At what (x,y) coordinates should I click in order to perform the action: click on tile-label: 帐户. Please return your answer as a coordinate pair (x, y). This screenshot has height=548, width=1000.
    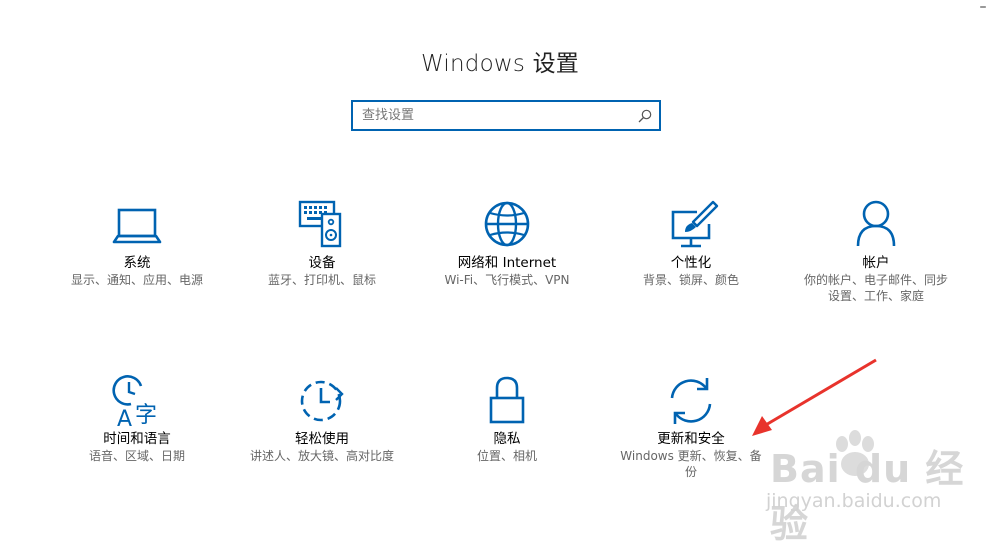
    Looking at the image, I should click on (876, 263).